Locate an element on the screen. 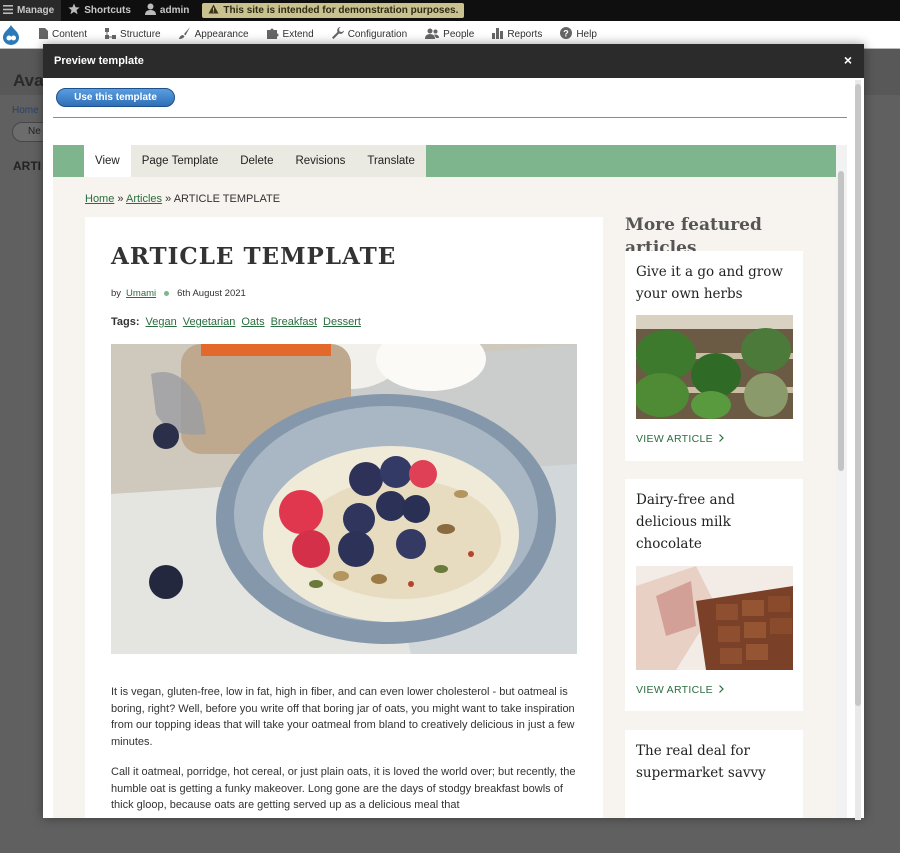 This screenshot has width=900, height=853. tray-help-label: Help is located at coordinates (586, 34).